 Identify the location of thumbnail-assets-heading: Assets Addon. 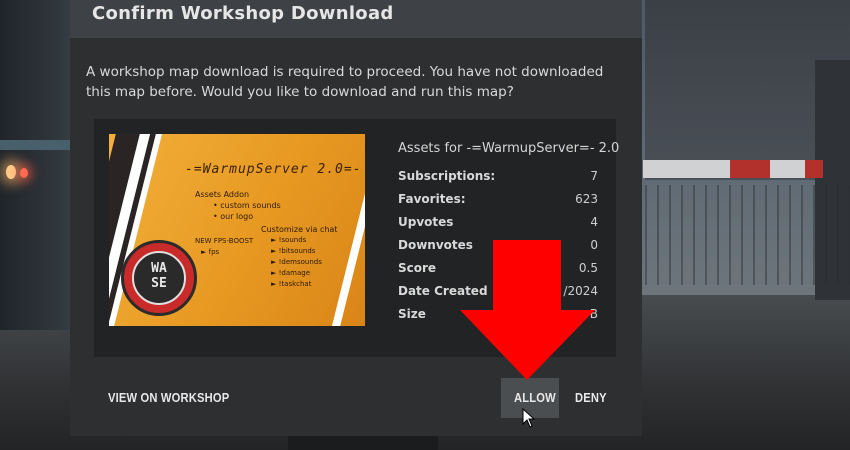
(222, 194).